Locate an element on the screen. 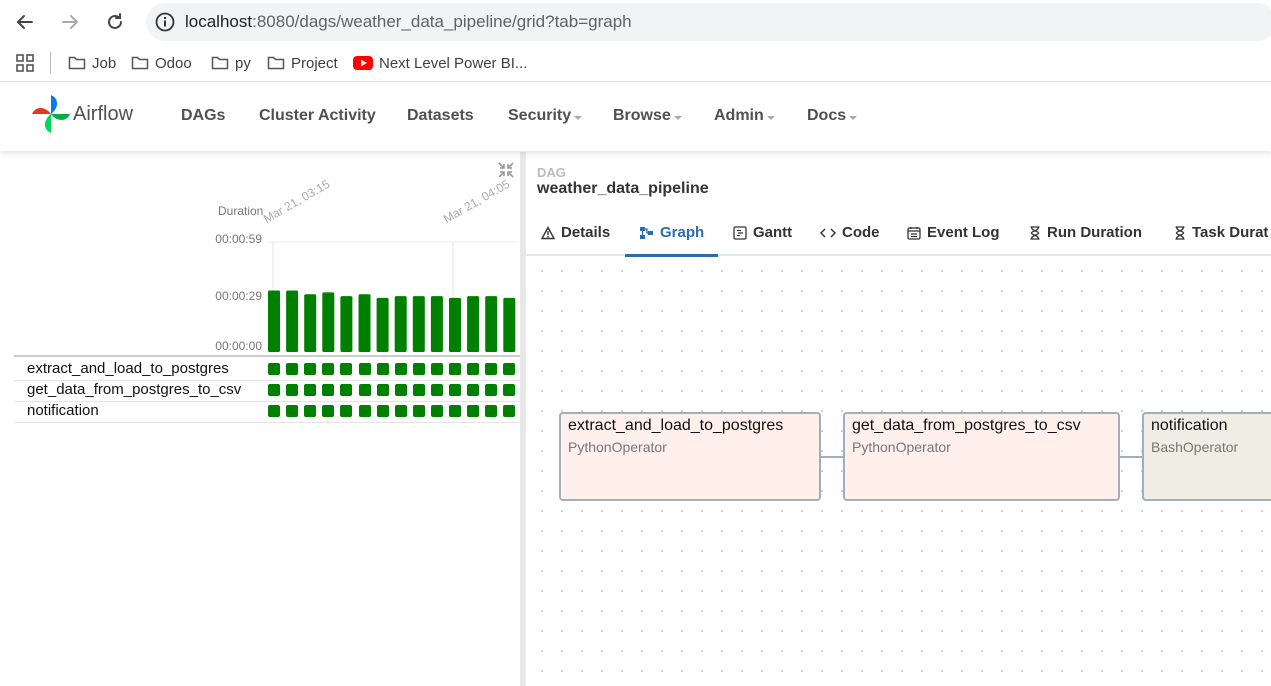 This screenshot has width=1271, height=686. back-arrow-icon is located at coordinates (24, 22).